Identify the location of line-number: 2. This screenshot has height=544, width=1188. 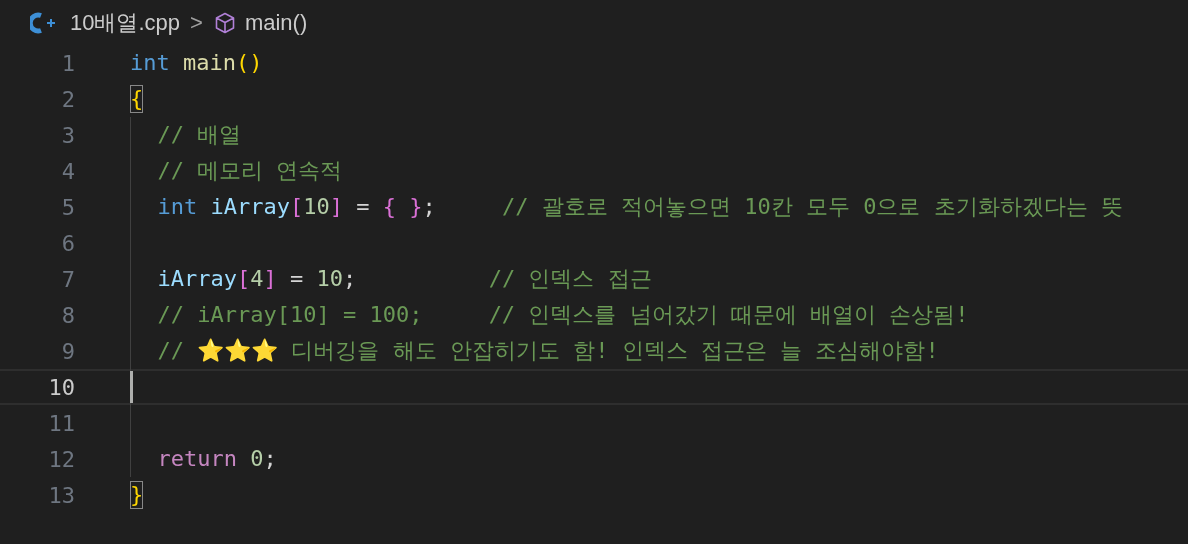
(67, 99).